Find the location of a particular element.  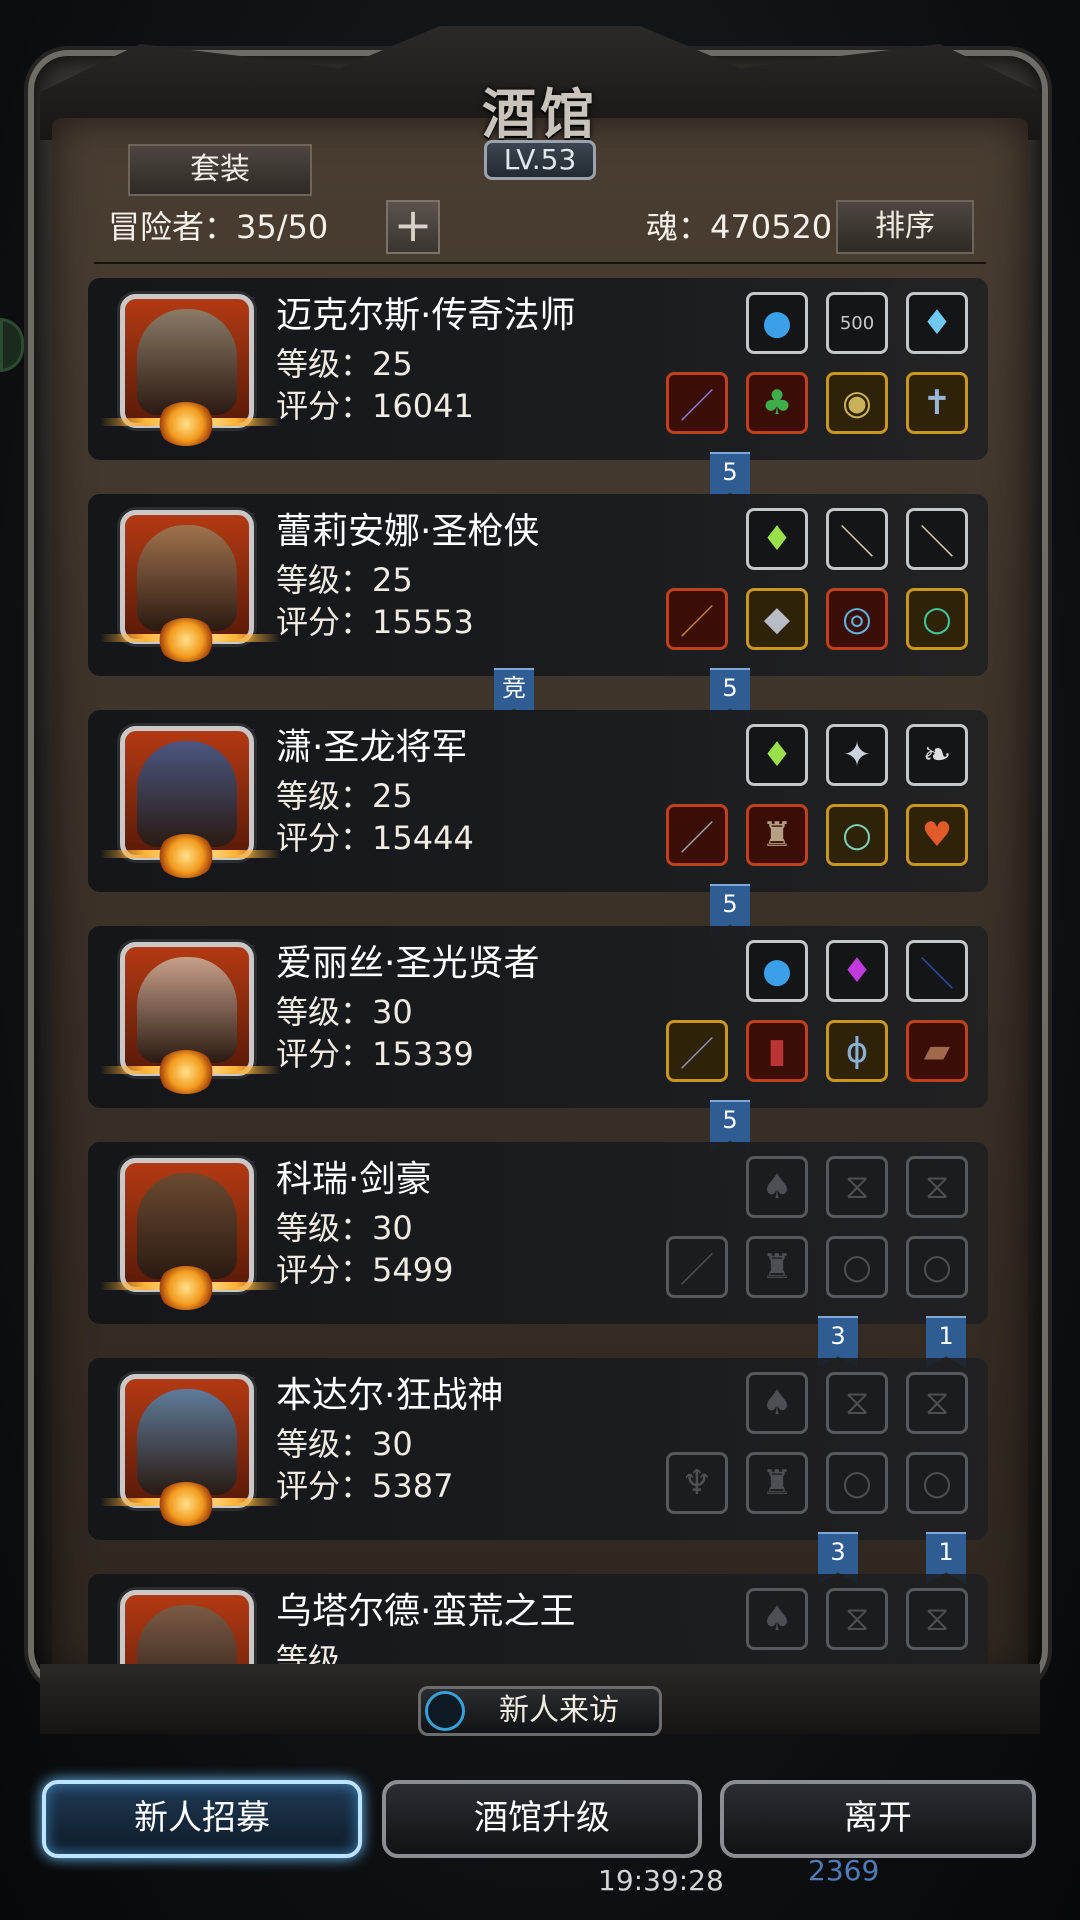

hero-name: 科瑞·剑豪 is located at coordinates (354, 1179).